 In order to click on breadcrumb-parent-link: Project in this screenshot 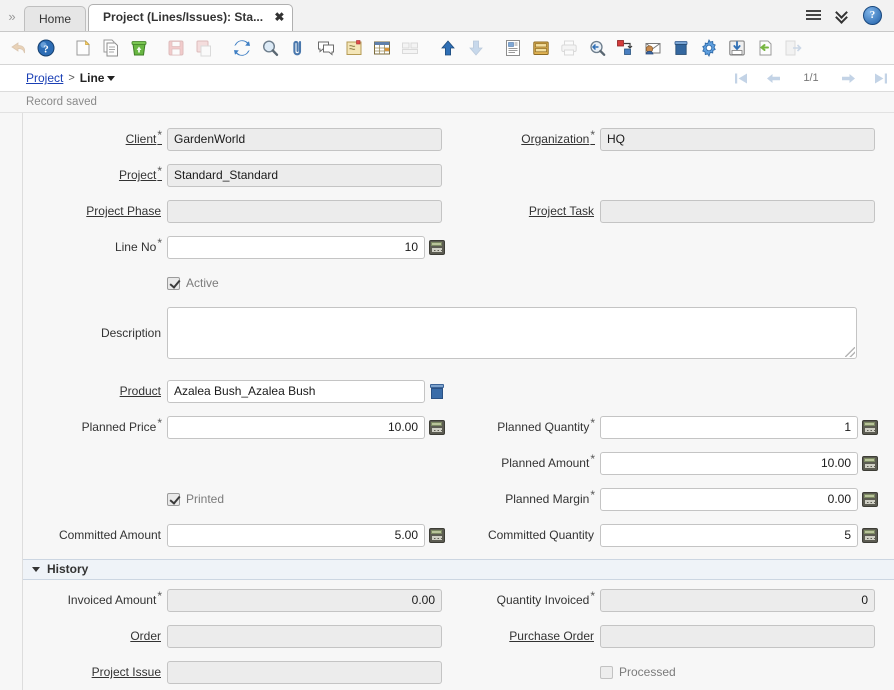, I will do `click(44, 78)`.